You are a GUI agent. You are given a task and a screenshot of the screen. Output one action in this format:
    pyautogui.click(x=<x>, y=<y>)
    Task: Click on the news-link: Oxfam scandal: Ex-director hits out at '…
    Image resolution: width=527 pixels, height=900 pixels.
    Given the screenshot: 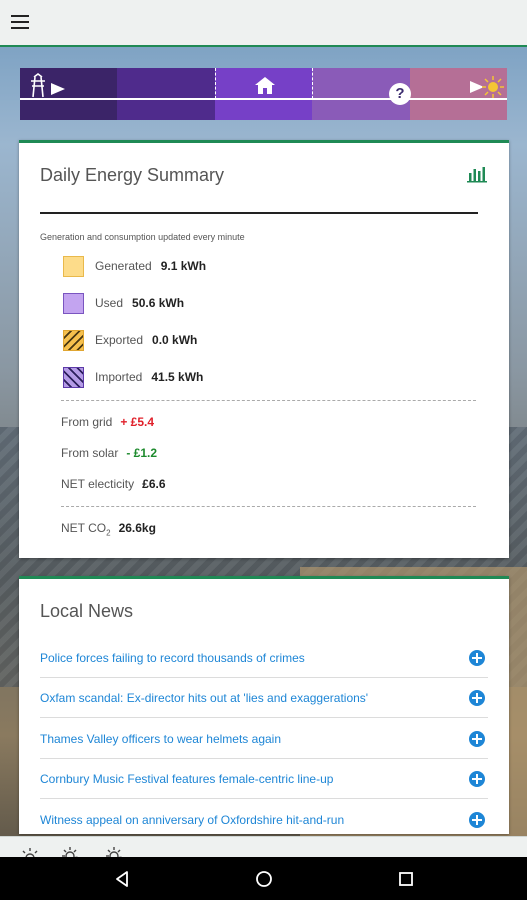 What is the action you would take?
    pyautogui.click(x=204, y=698)
    